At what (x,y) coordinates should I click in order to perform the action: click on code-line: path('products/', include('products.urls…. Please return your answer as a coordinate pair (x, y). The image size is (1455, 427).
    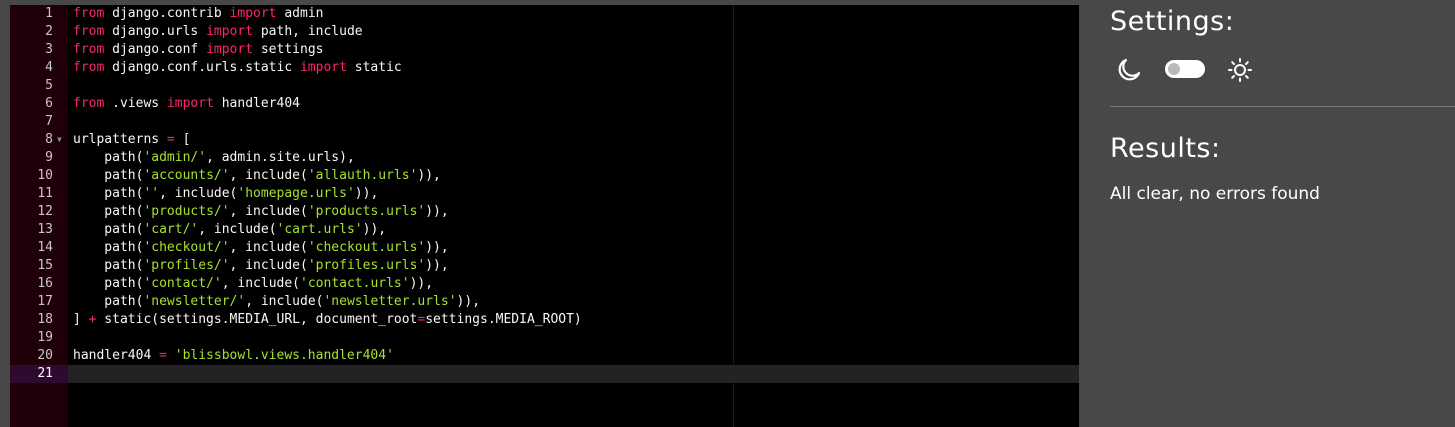
    Looking at the image, I should click on (573, 212).